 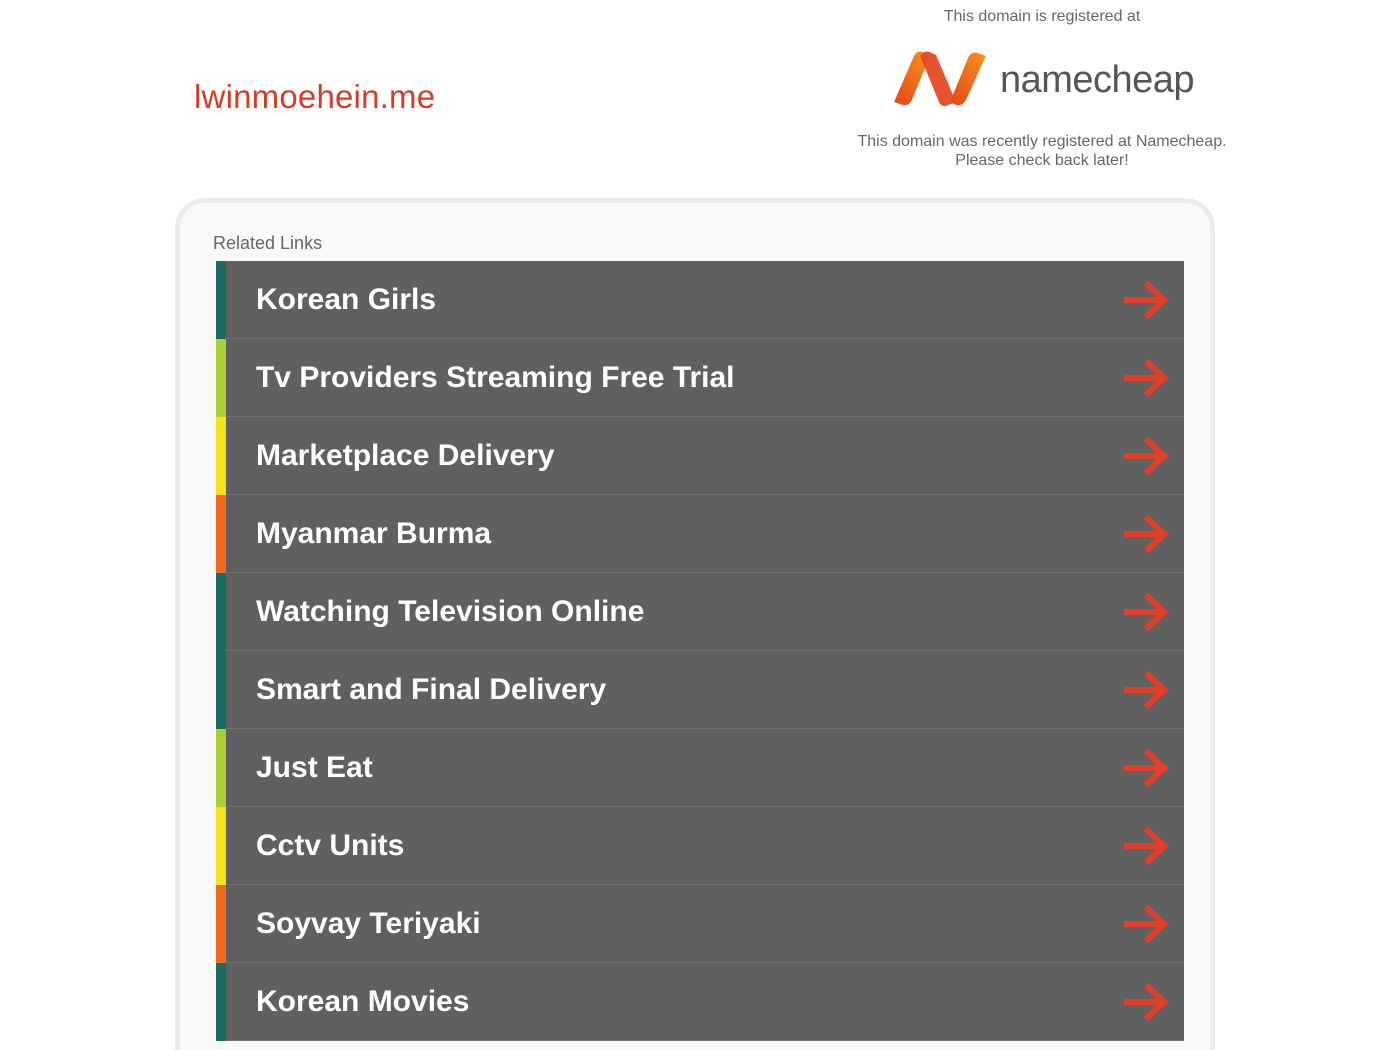 I want to click on list-item: Cctv Units, so click(x=700, y=846).